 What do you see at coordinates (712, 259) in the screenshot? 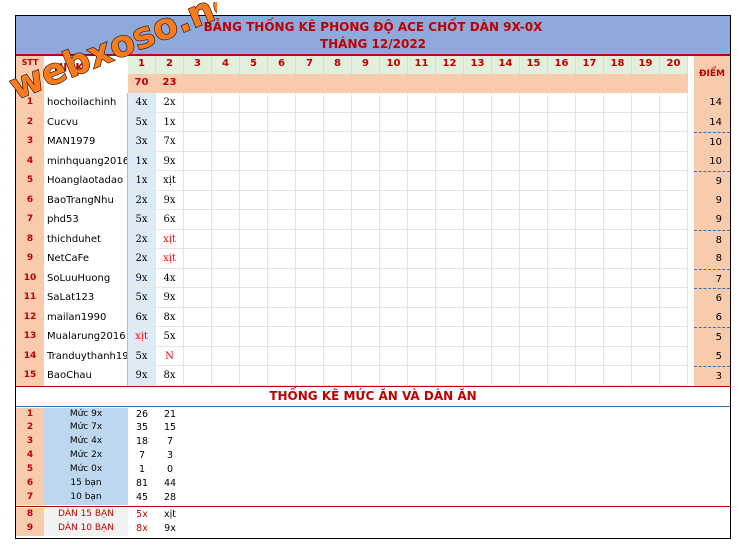
I see `player-score: 8` at bounding box center [712, 259].